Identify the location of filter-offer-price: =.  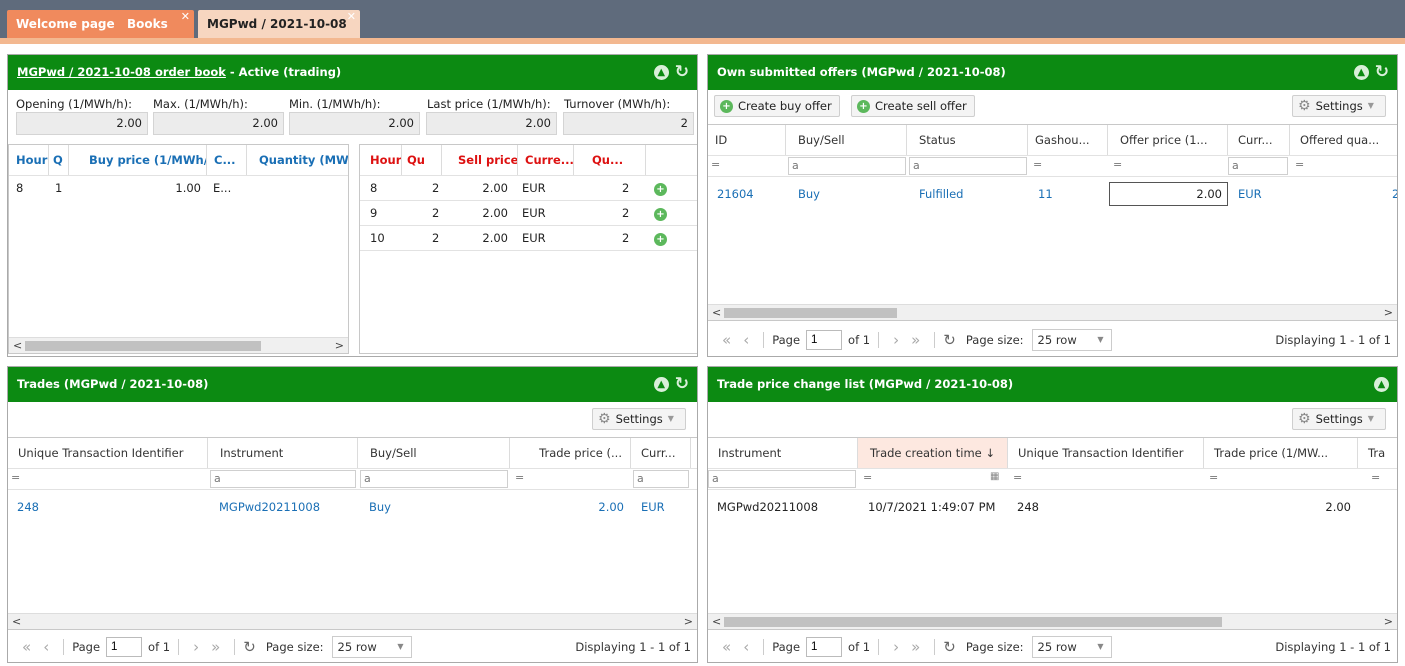
(1168, 166).